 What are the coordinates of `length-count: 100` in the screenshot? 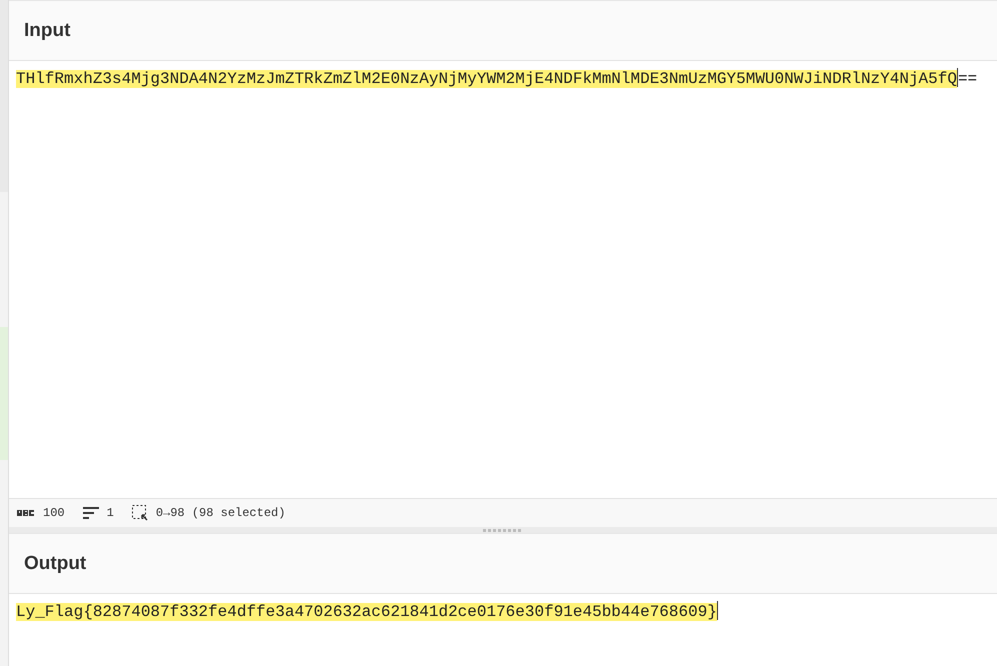 It's located at (54, 513).